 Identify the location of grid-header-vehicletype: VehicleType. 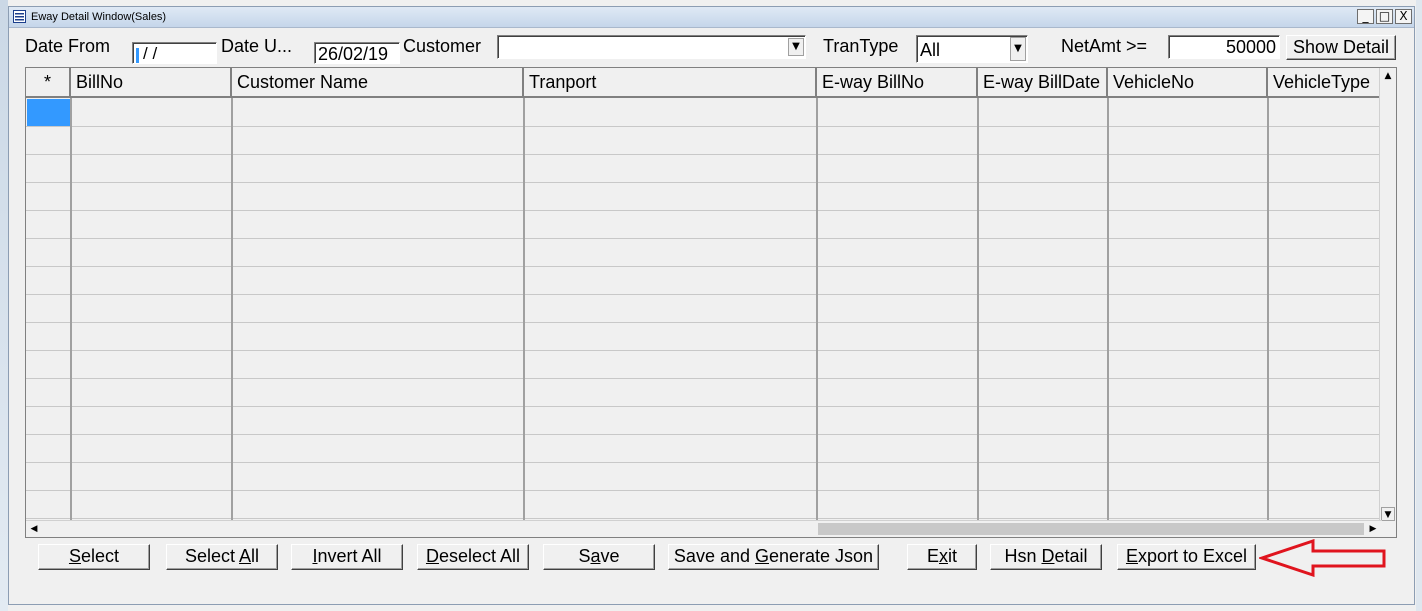
(1325, 83).